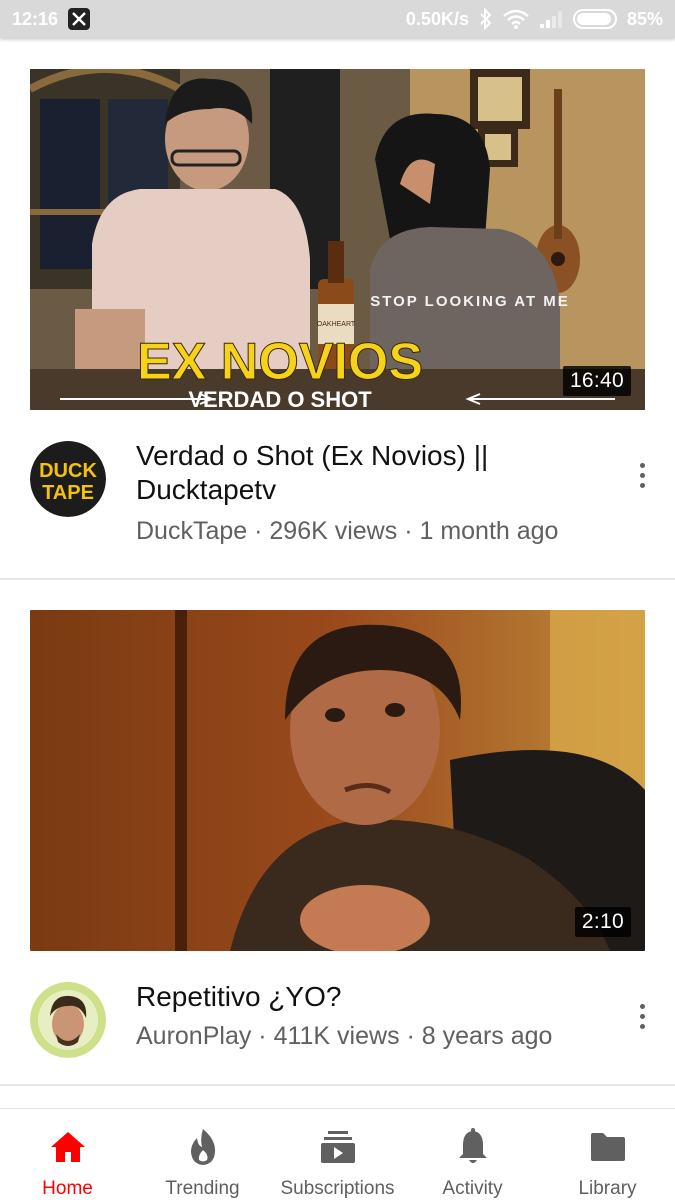  I want to click on nav-label: Subscriptions, so click(337, 1188).